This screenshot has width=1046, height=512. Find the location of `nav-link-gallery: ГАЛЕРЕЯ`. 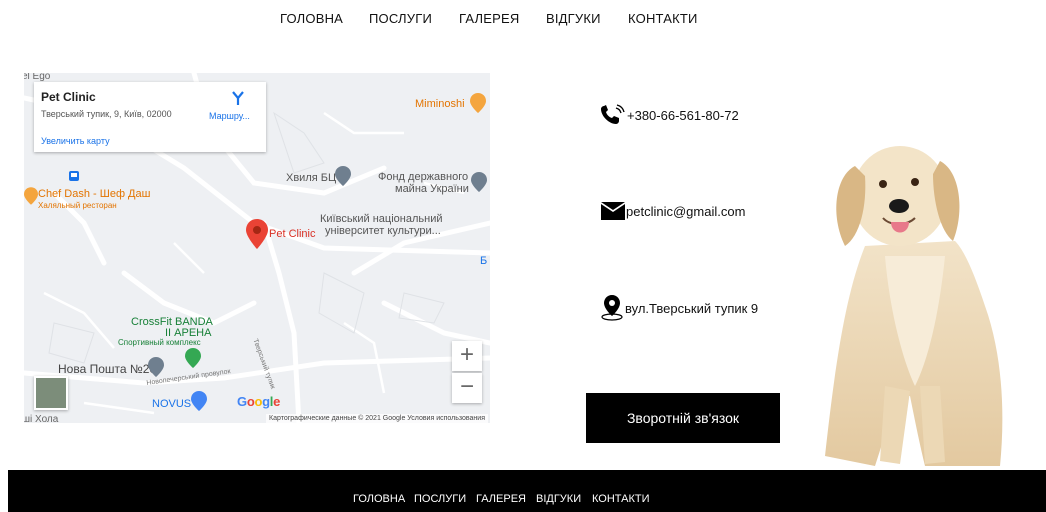

nav-link-gallery: ГАЛЕРЕЯ is located at coordinates (489, 18).